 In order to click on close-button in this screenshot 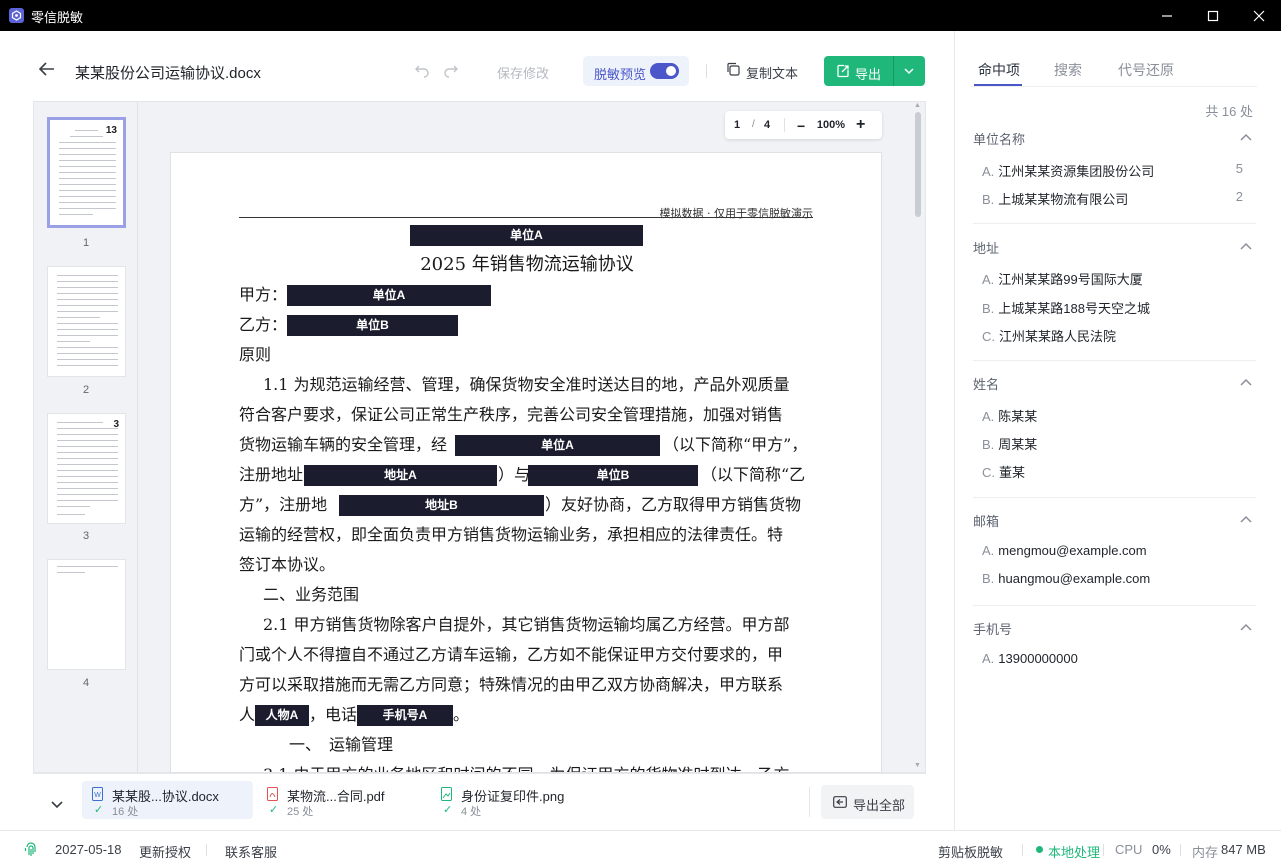, I will do `click(1258, 15)`.